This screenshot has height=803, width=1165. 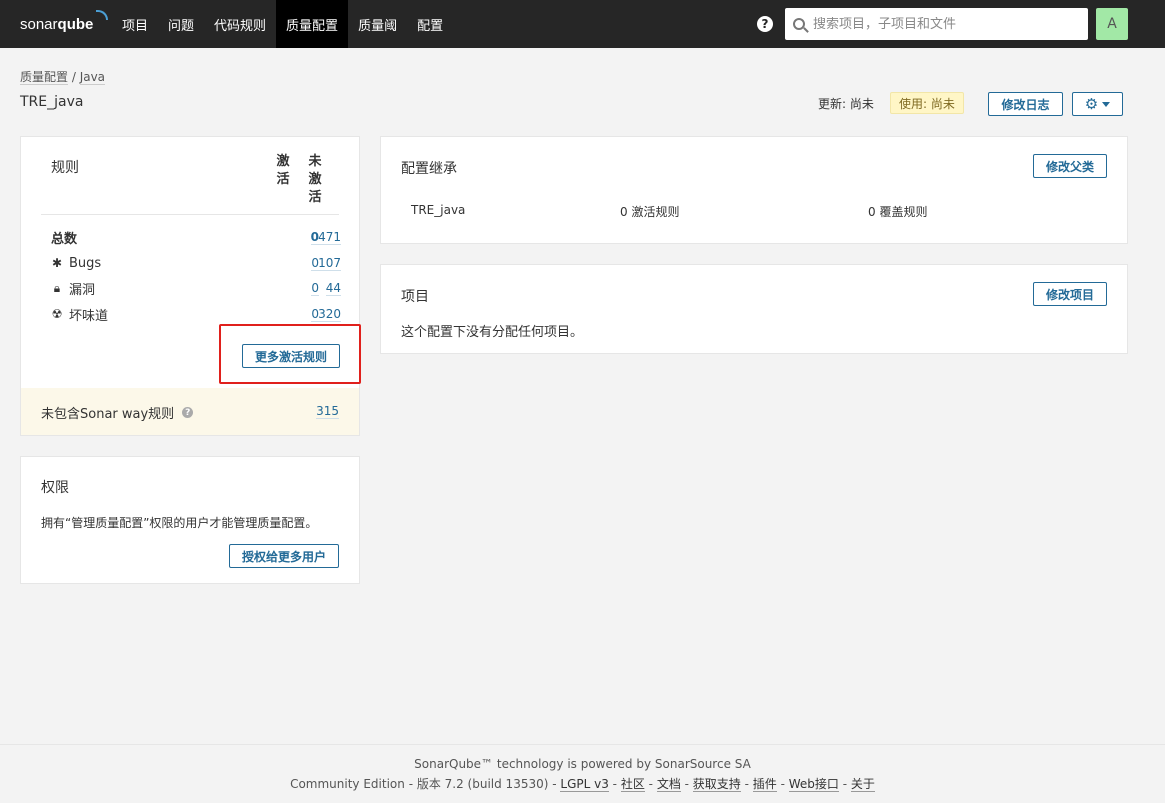 What do you see at coordinates (754, 190) in the screenshot?
I see `inheritance-card: 配置继承 修改父类 TRE_java 0 激活规则 0 覆盖规则` at bounding box center [754, 190].